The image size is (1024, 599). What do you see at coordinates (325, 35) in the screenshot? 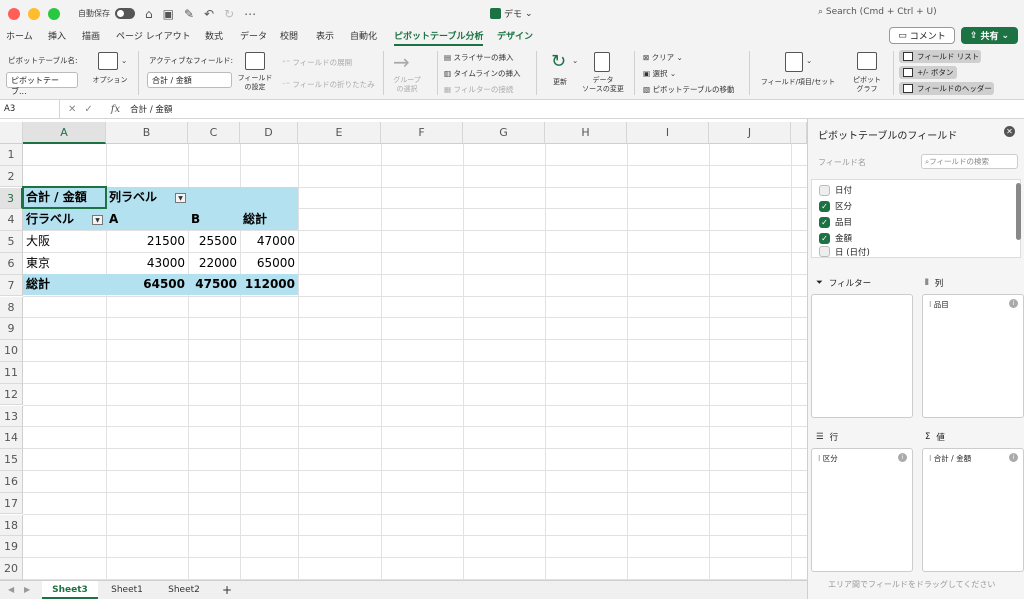
I see `tab-view: 表示` at bounding box center [325, 35].